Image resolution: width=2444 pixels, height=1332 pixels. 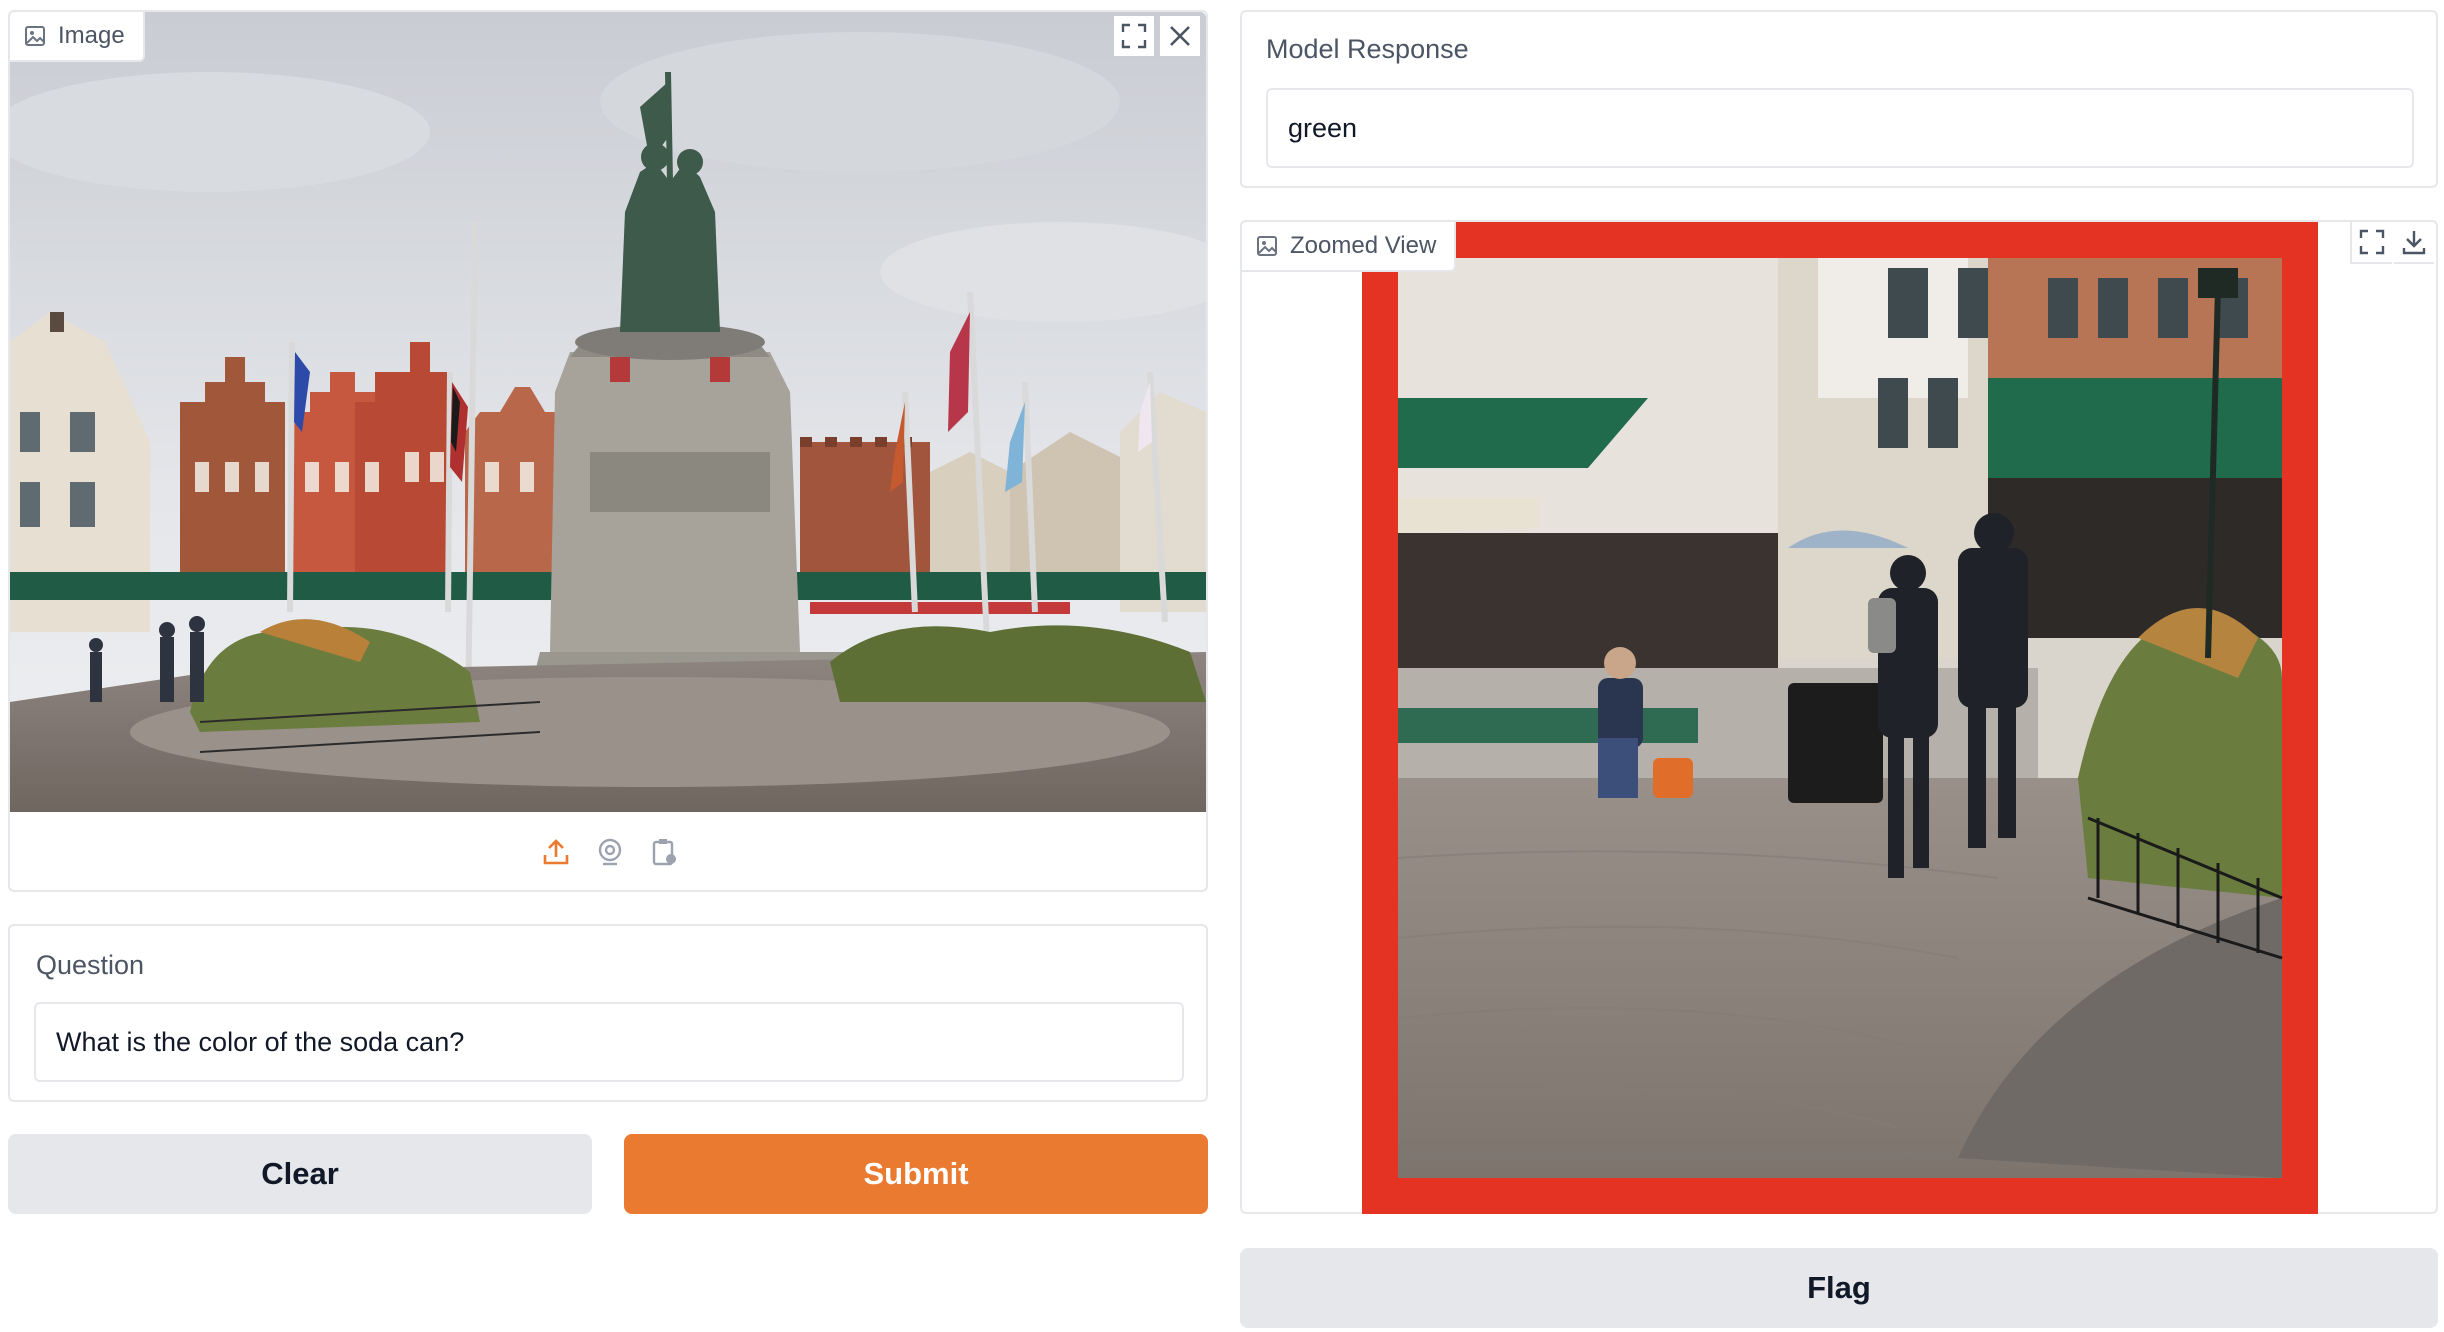 I want to click on image-label: Image, so click(x=91, y=35).